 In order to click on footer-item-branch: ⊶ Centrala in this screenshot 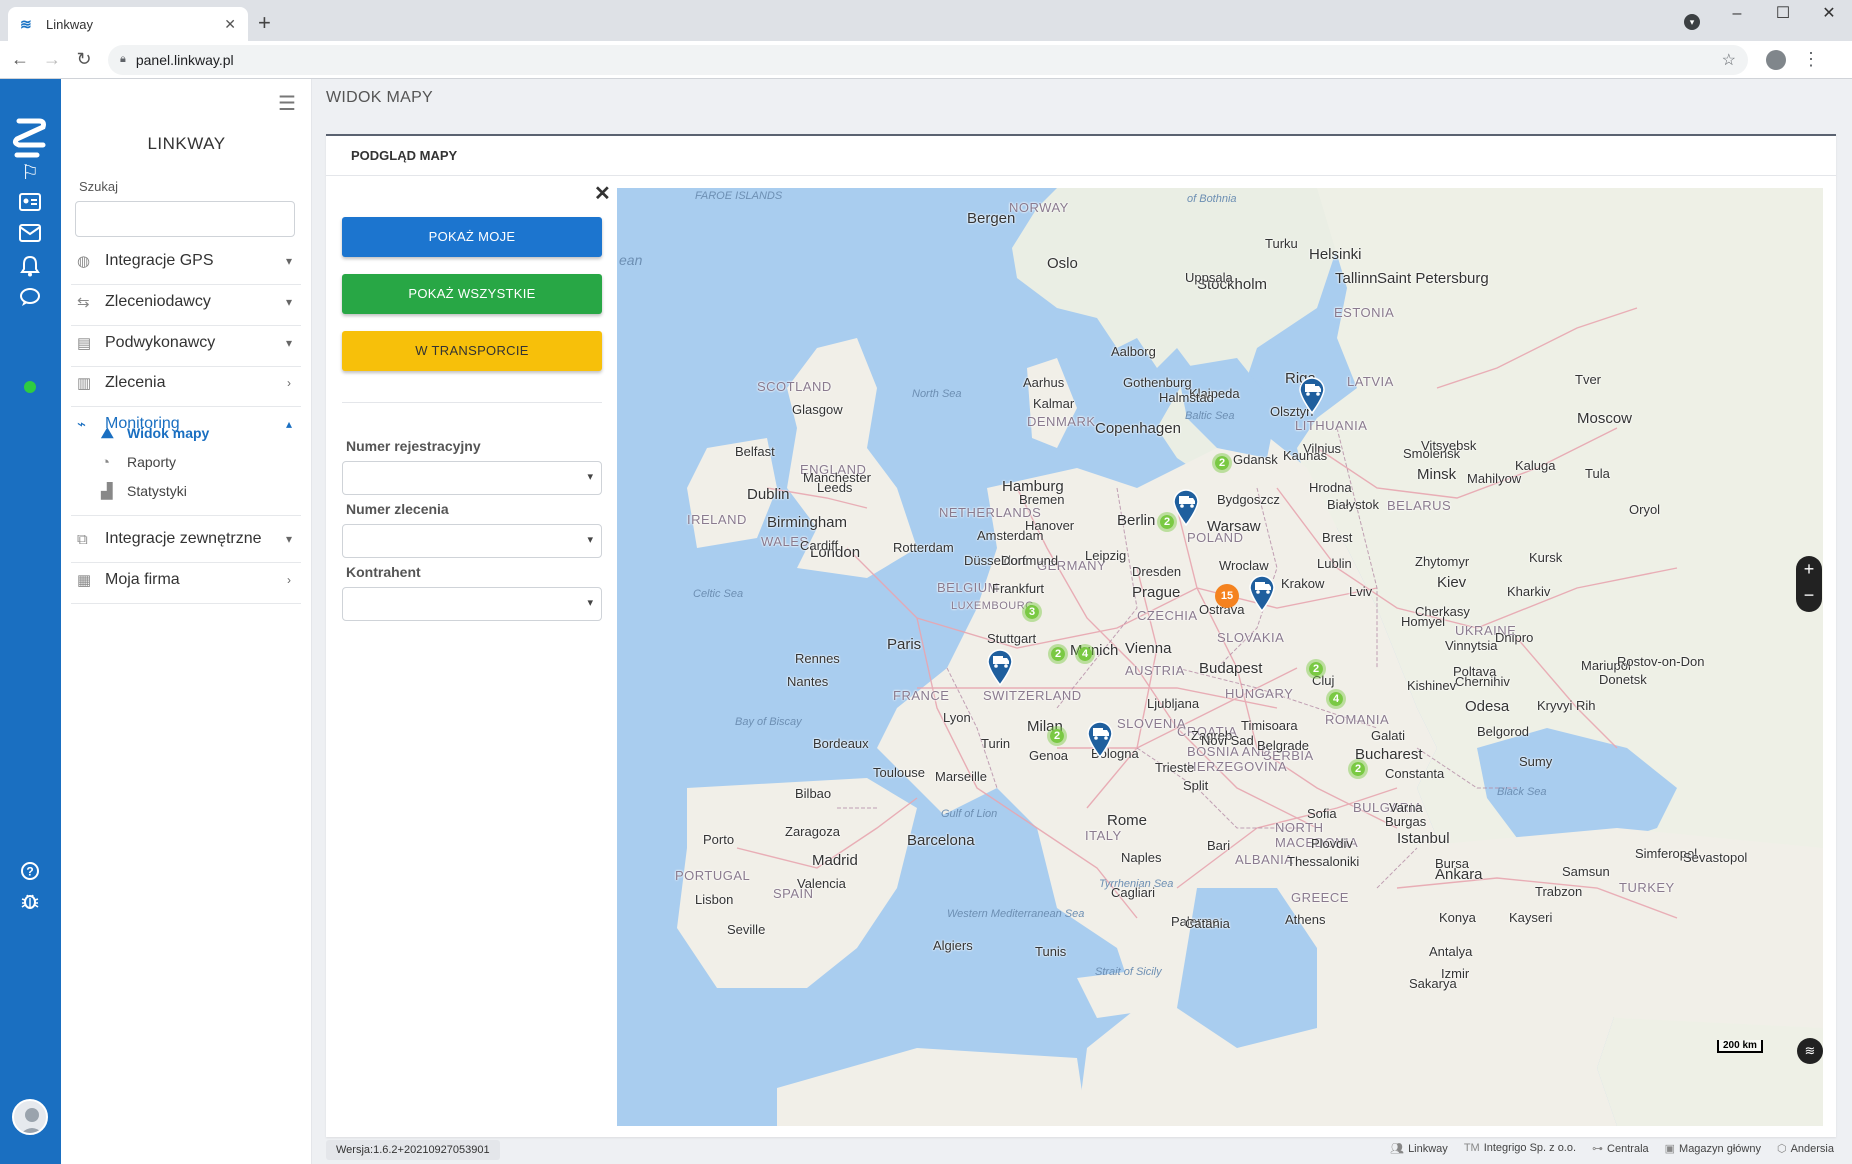, I will do `click(1620, 1148)`.